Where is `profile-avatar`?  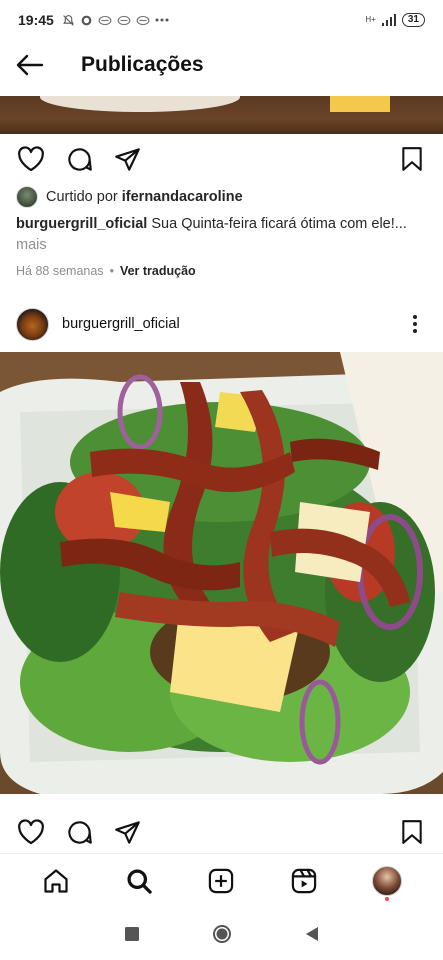
profile-avatar is located at coordinates (386, 880).